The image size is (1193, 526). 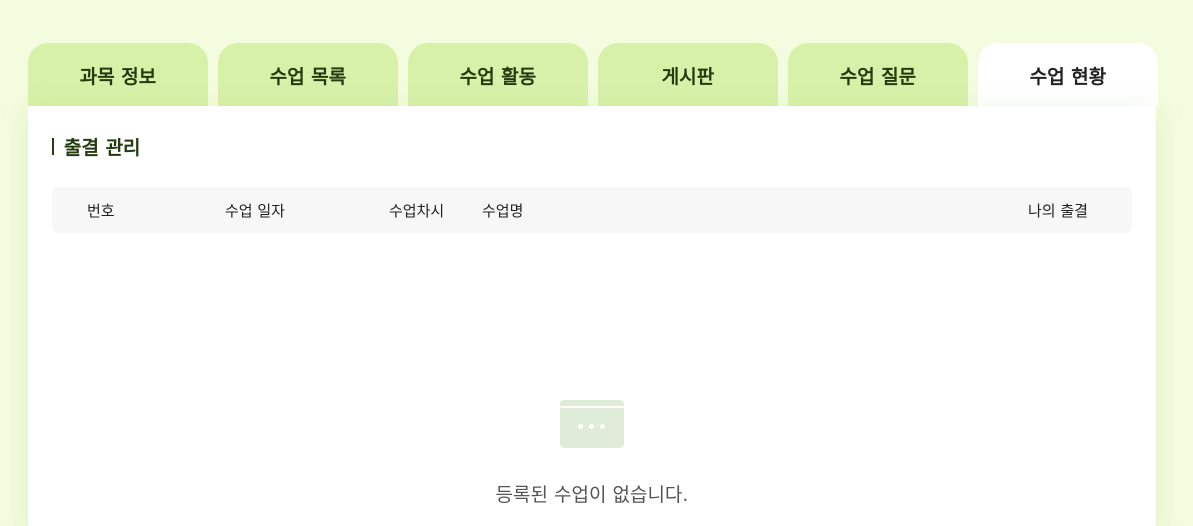 What do you see at coordinates (498, 74) in the screenshot?
I see `tab-lesson-activity: 수업 활동` at bounding box center [498, 74].